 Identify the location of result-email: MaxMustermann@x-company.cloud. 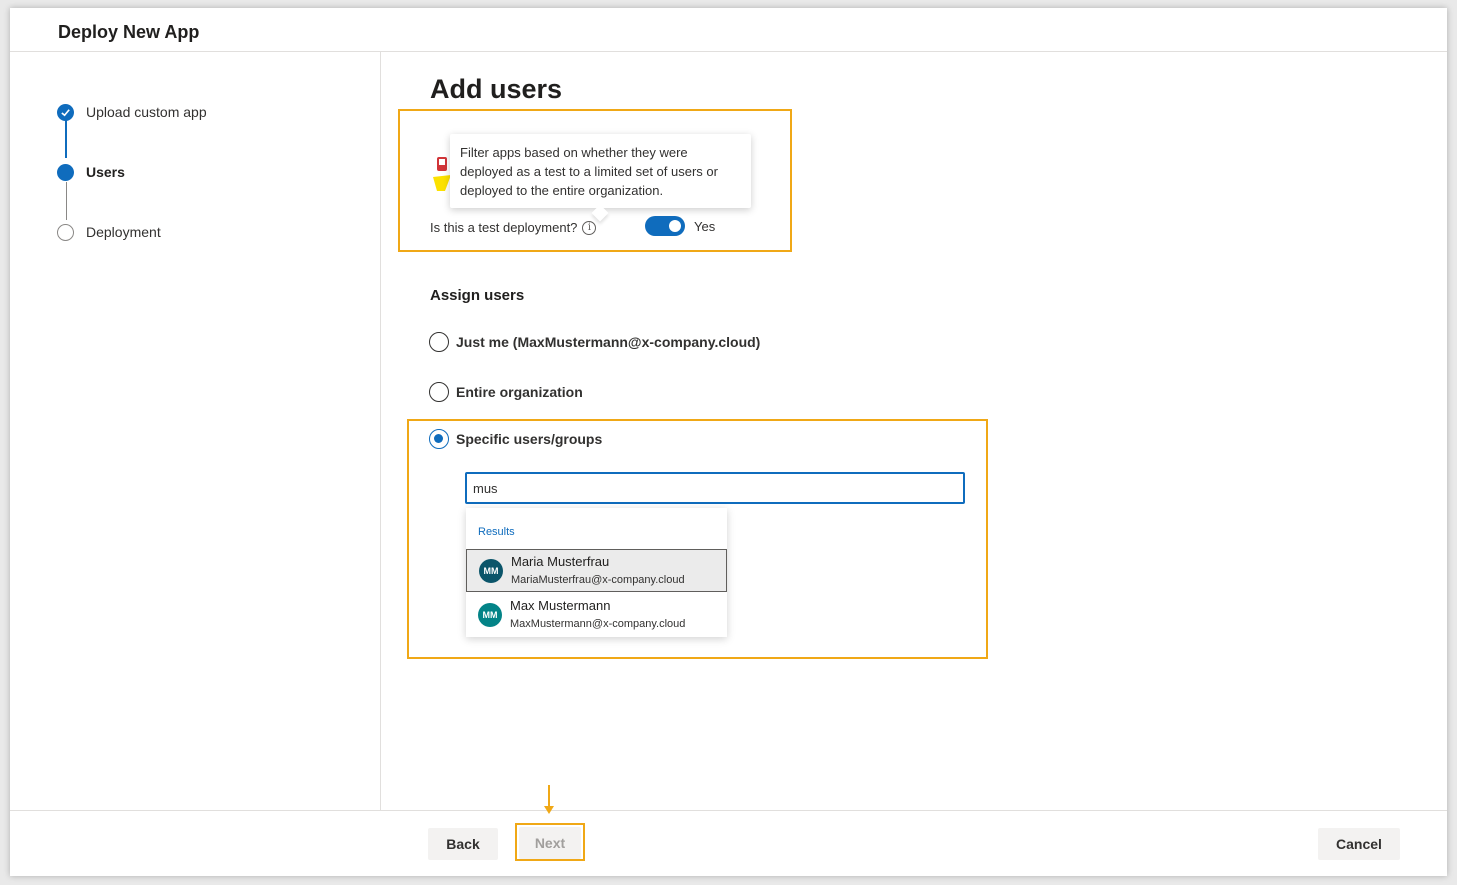
(598, 623).